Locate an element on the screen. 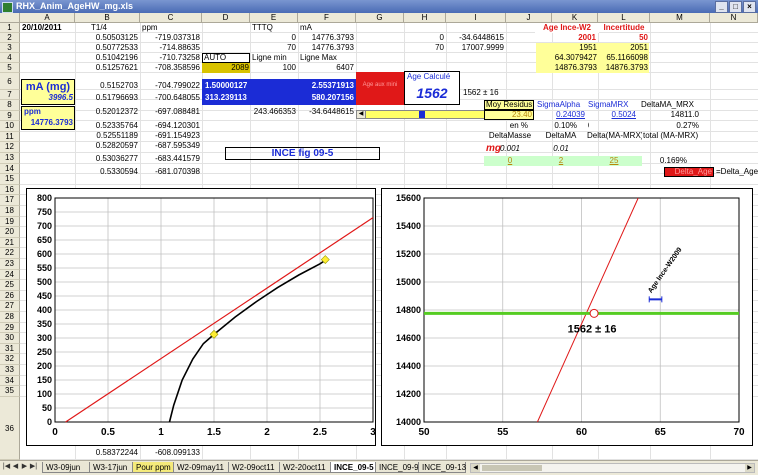  column-header: D is located at coordinates (226, 18).